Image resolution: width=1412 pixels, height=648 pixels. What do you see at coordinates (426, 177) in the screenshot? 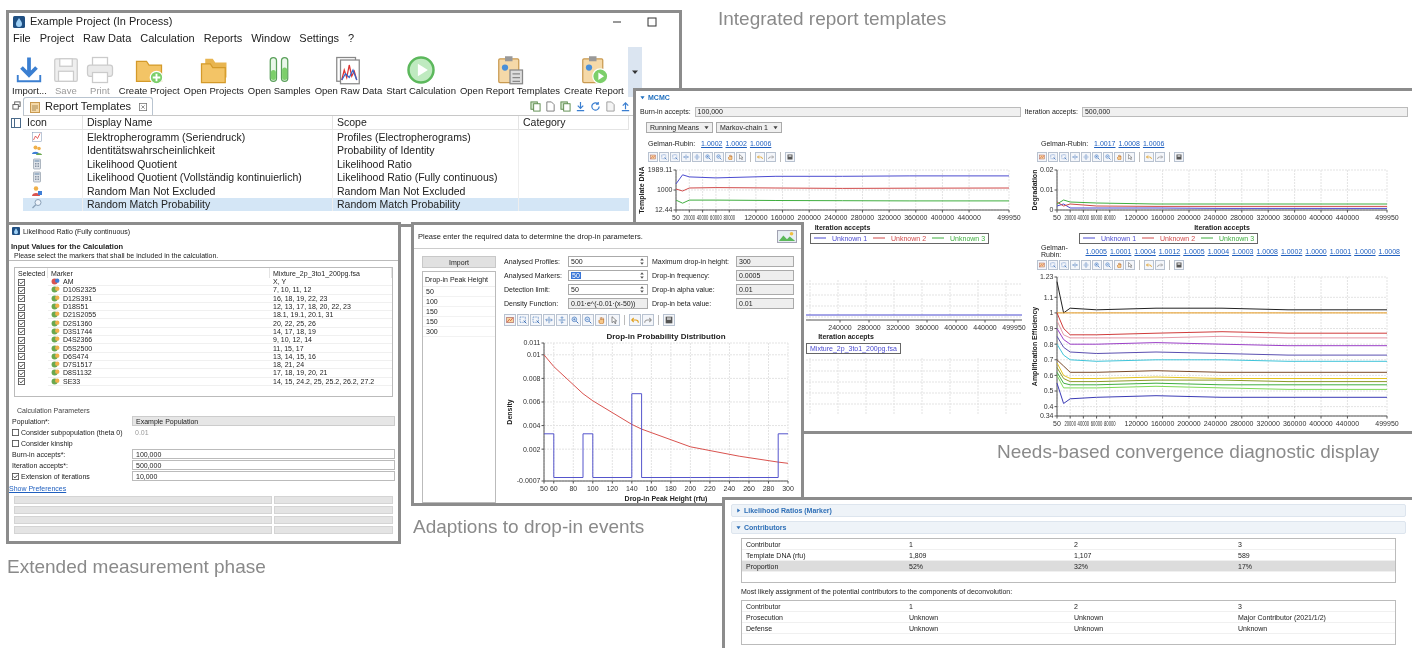
I see `table-cell: Likelihood Ratio (Fully continuous)` at bounding box center [426, 177].